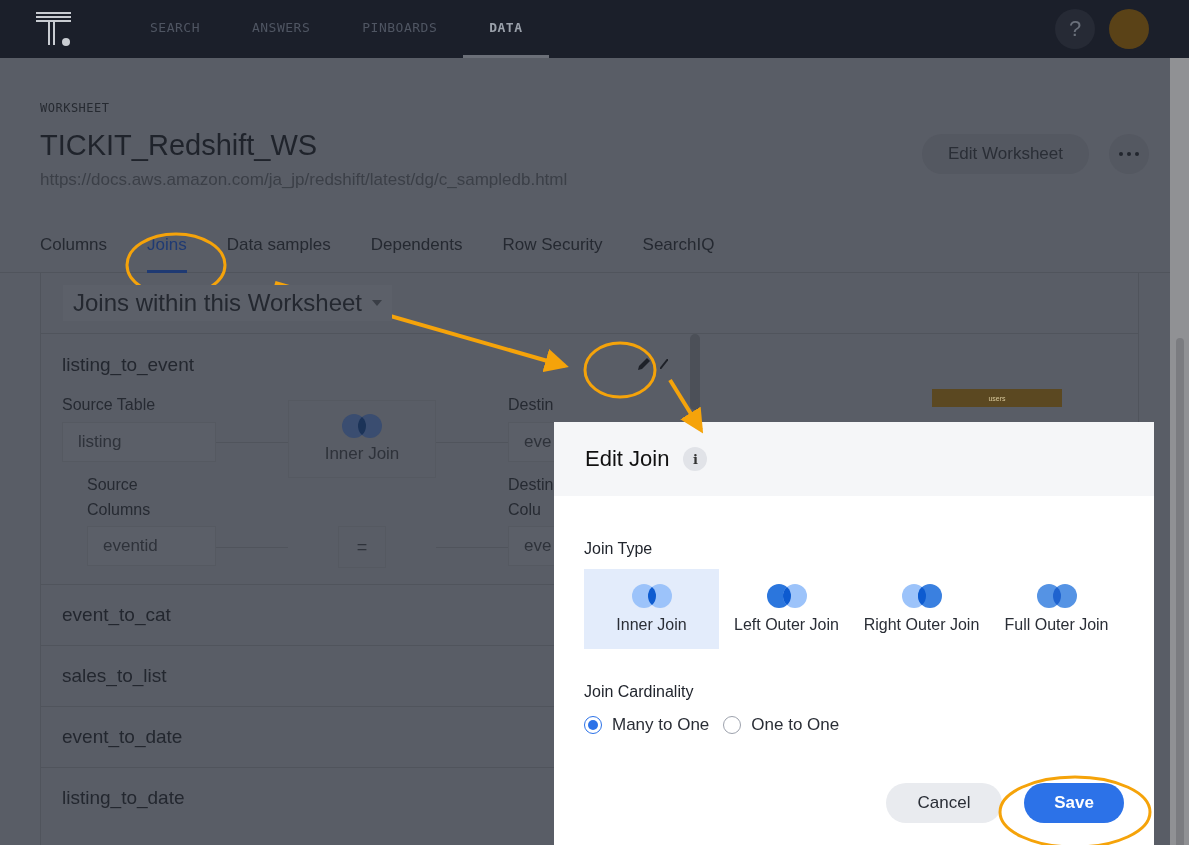 This screenshot has width=1189, height=845. I want to click on radio-label: One to One, so click(795, 725).